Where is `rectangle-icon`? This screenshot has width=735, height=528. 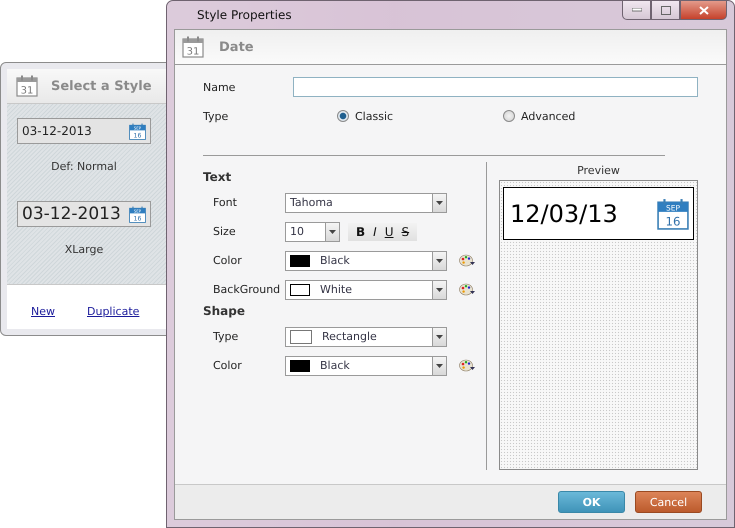
rectangle-icon is located at coordinates (301, 337).